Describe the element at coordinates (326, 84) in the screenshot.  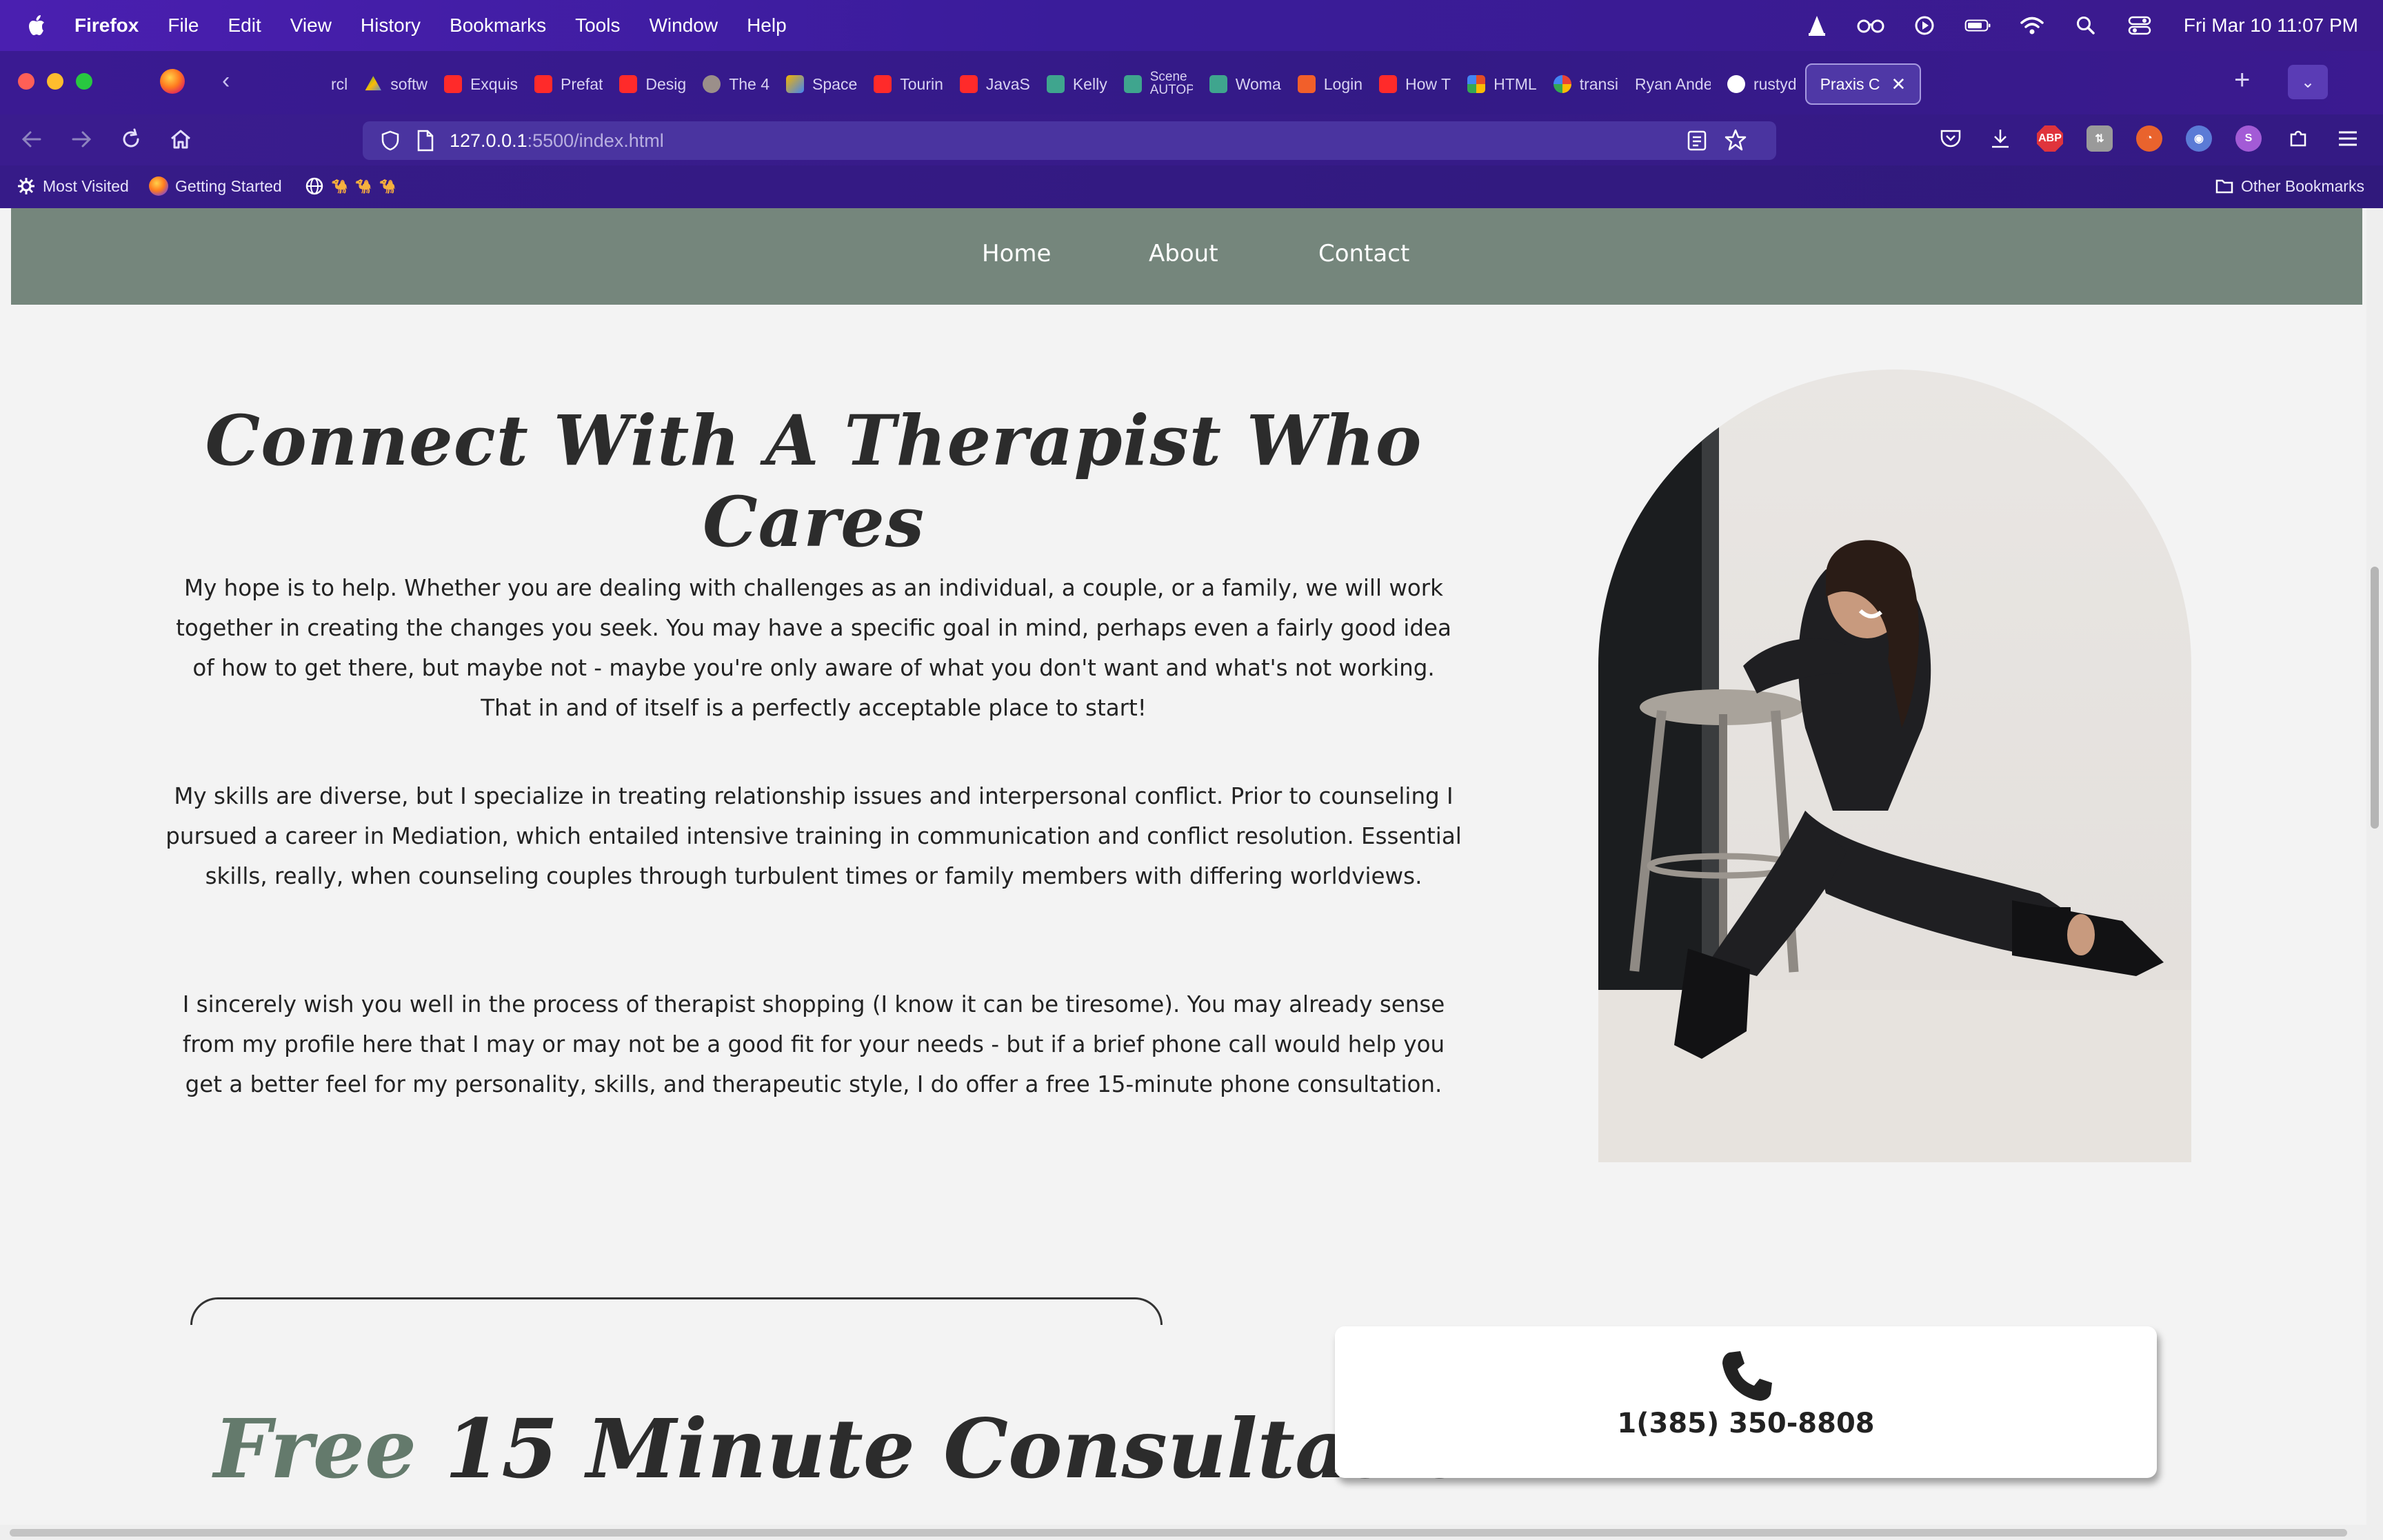
I see `tab: rcl` at that location.